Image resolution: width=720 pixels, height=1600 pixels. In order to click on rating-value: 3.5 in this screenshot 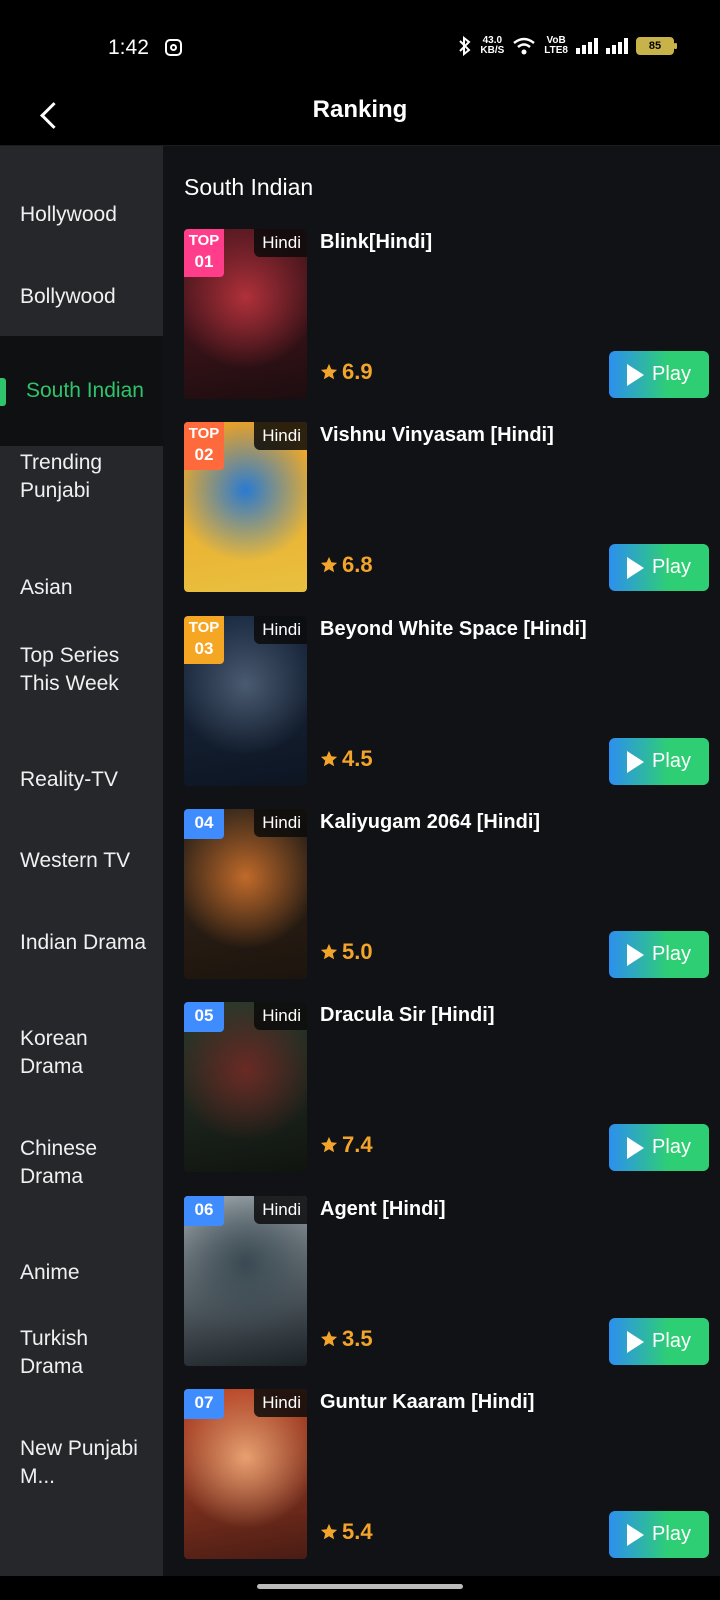, I will do `click(357, 1338)`.